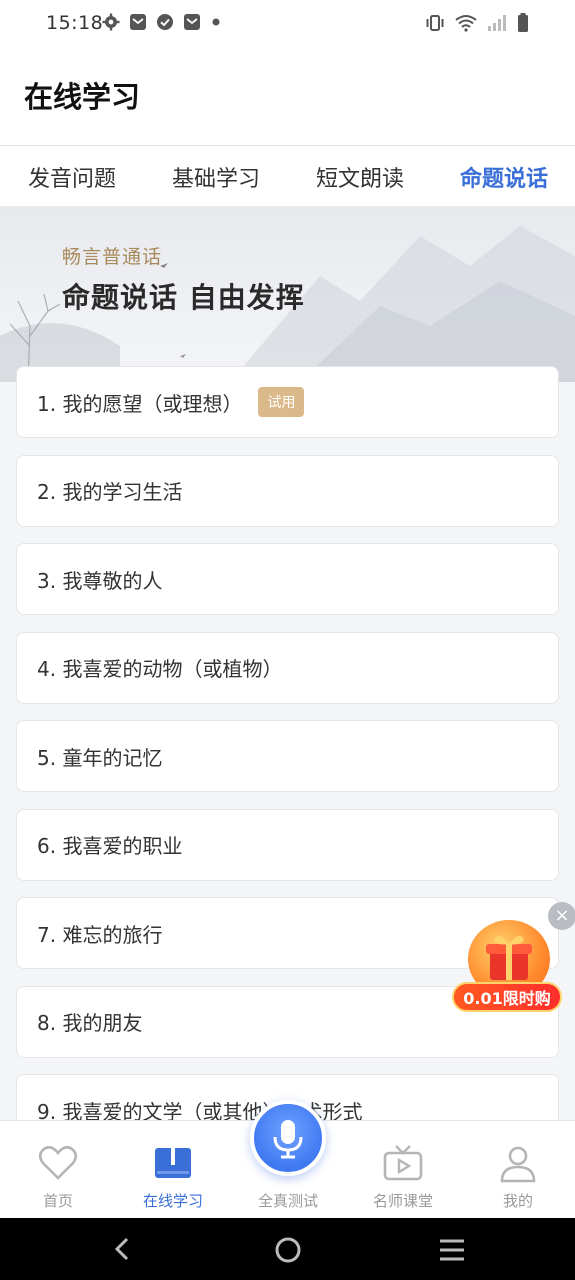 The width and height of the screenshot is (575, 1280). What do you see at coordinates (466, 23) in the screenshot?
I see `wifi-icon` at bounding box center [466, 23].